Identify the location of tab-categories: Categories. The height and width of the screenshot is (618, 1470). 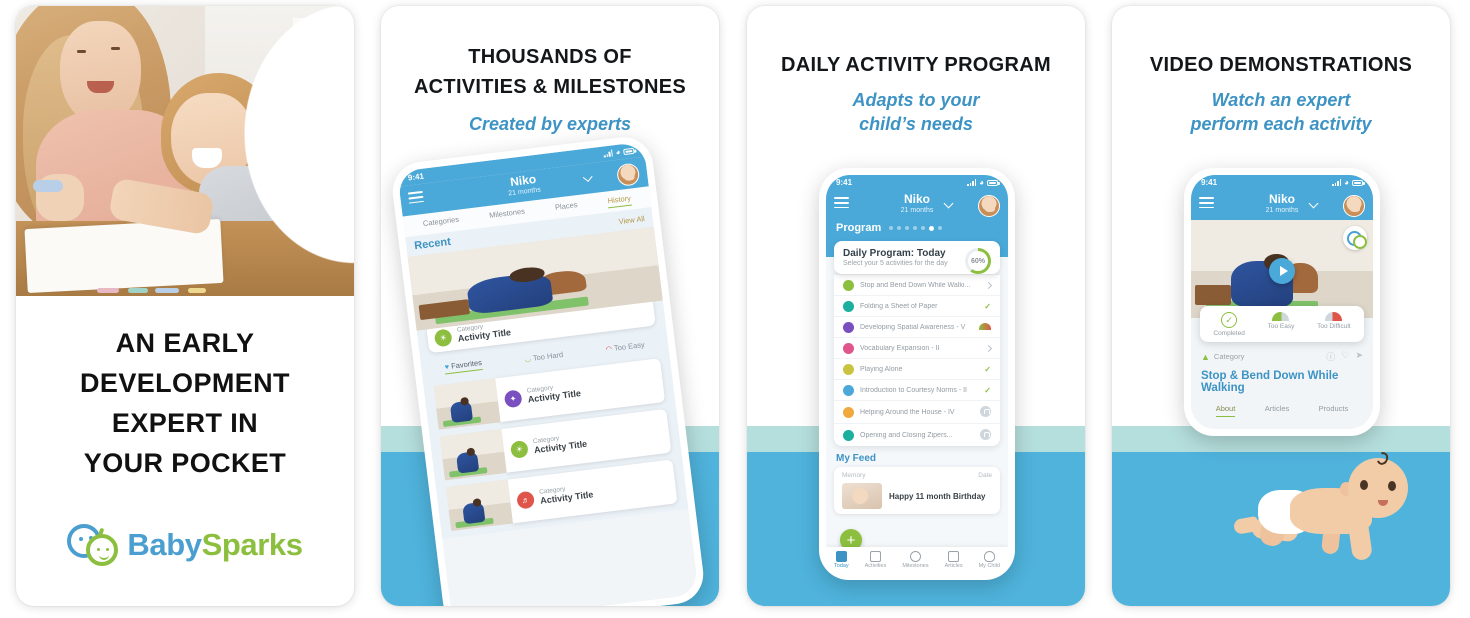
(440, 223).